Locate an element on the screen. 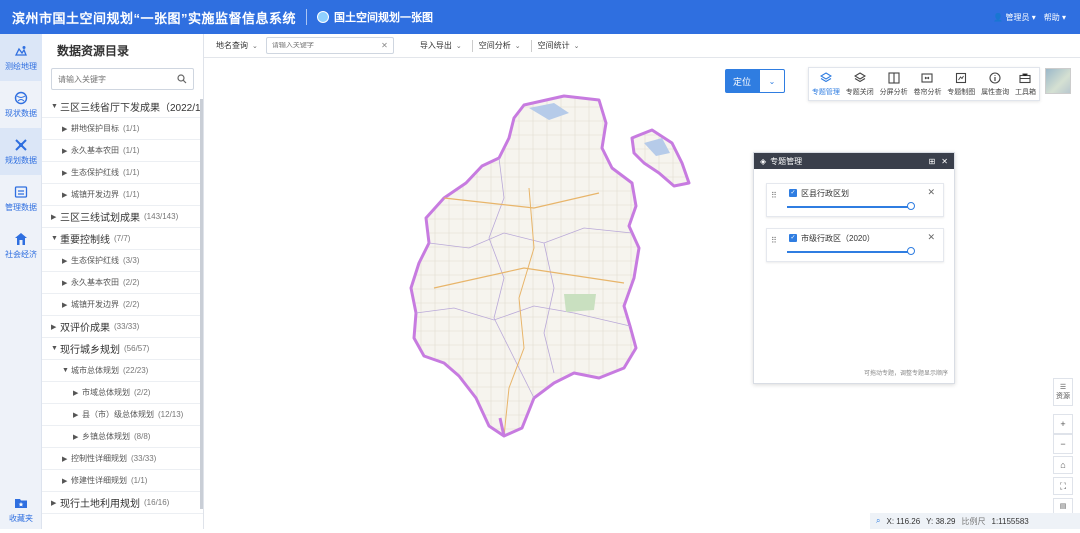  zoom-out-button: − is located at coordinates (1063, 444).